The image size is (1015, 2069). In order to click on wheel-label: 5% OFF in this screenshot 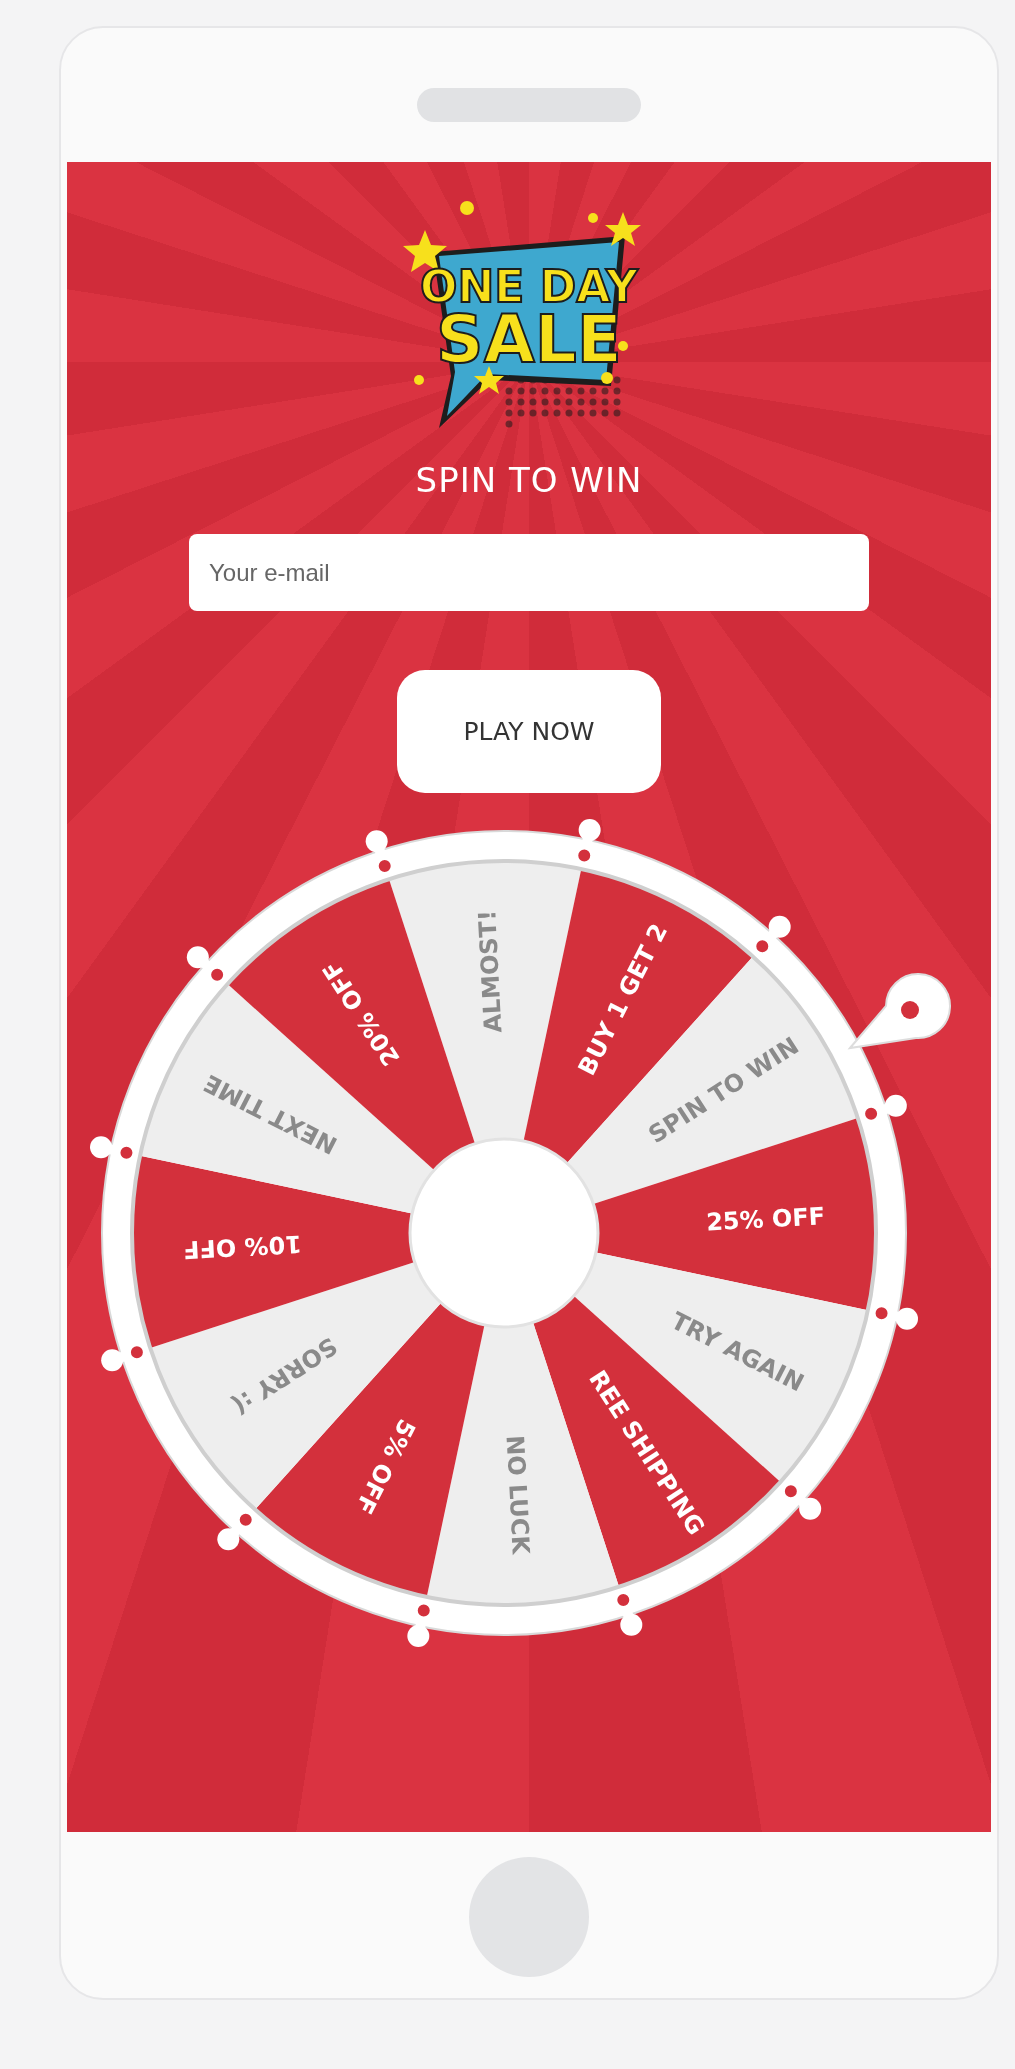, I will do `click(385, 1466)`.